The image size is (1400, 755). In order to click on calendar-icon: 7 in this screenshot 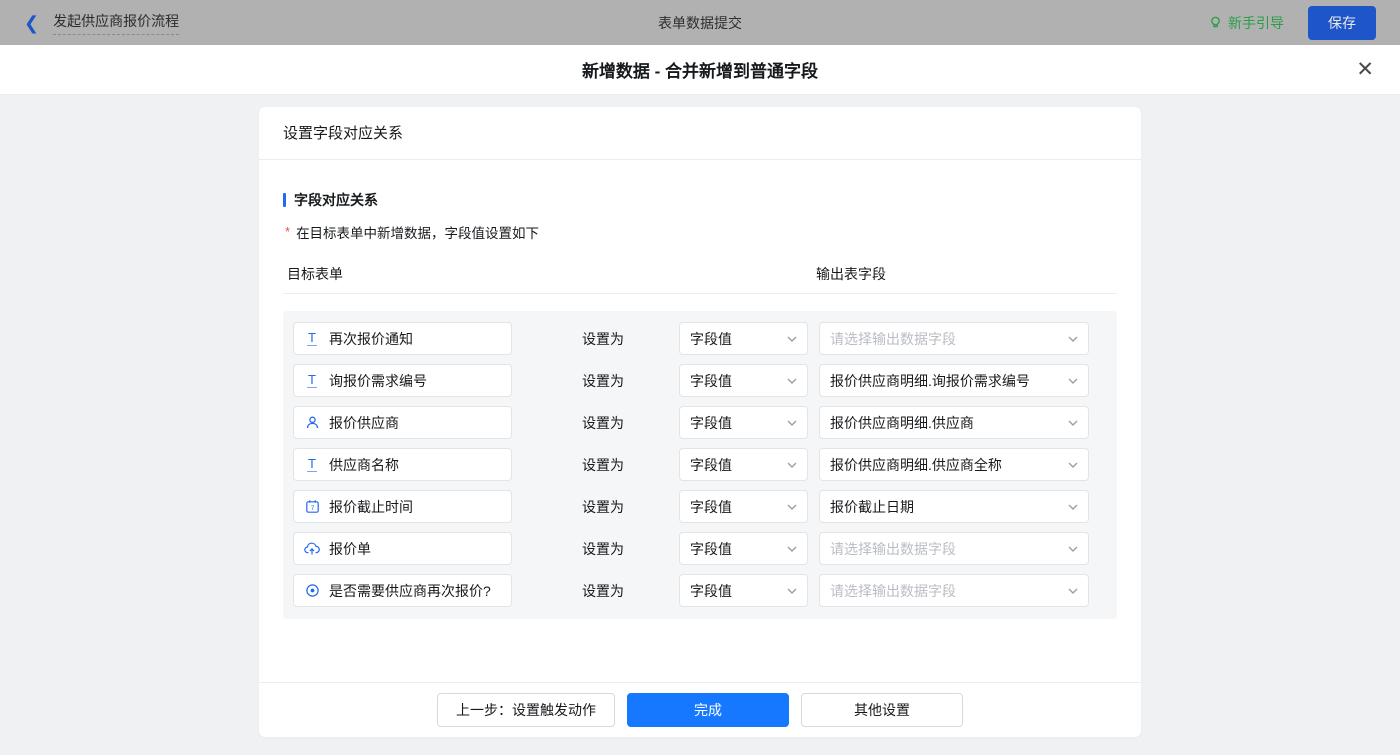, I will do `click(312, 507)`.